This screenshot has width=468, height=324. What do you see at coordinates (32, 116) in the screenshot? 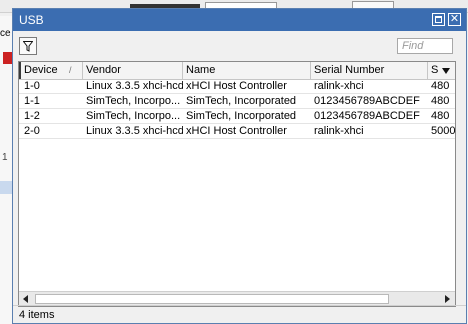
I see `cell-device: 1-2` at bounding box center [32, 116].